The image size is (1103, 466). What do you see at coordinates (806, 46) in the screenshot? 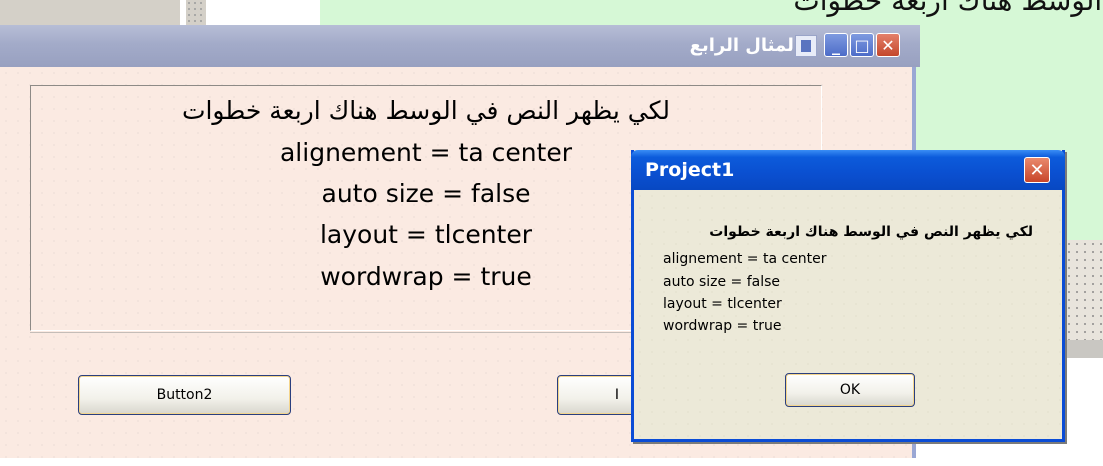
I see `form-app-icon` at bounding box center [806, 46].